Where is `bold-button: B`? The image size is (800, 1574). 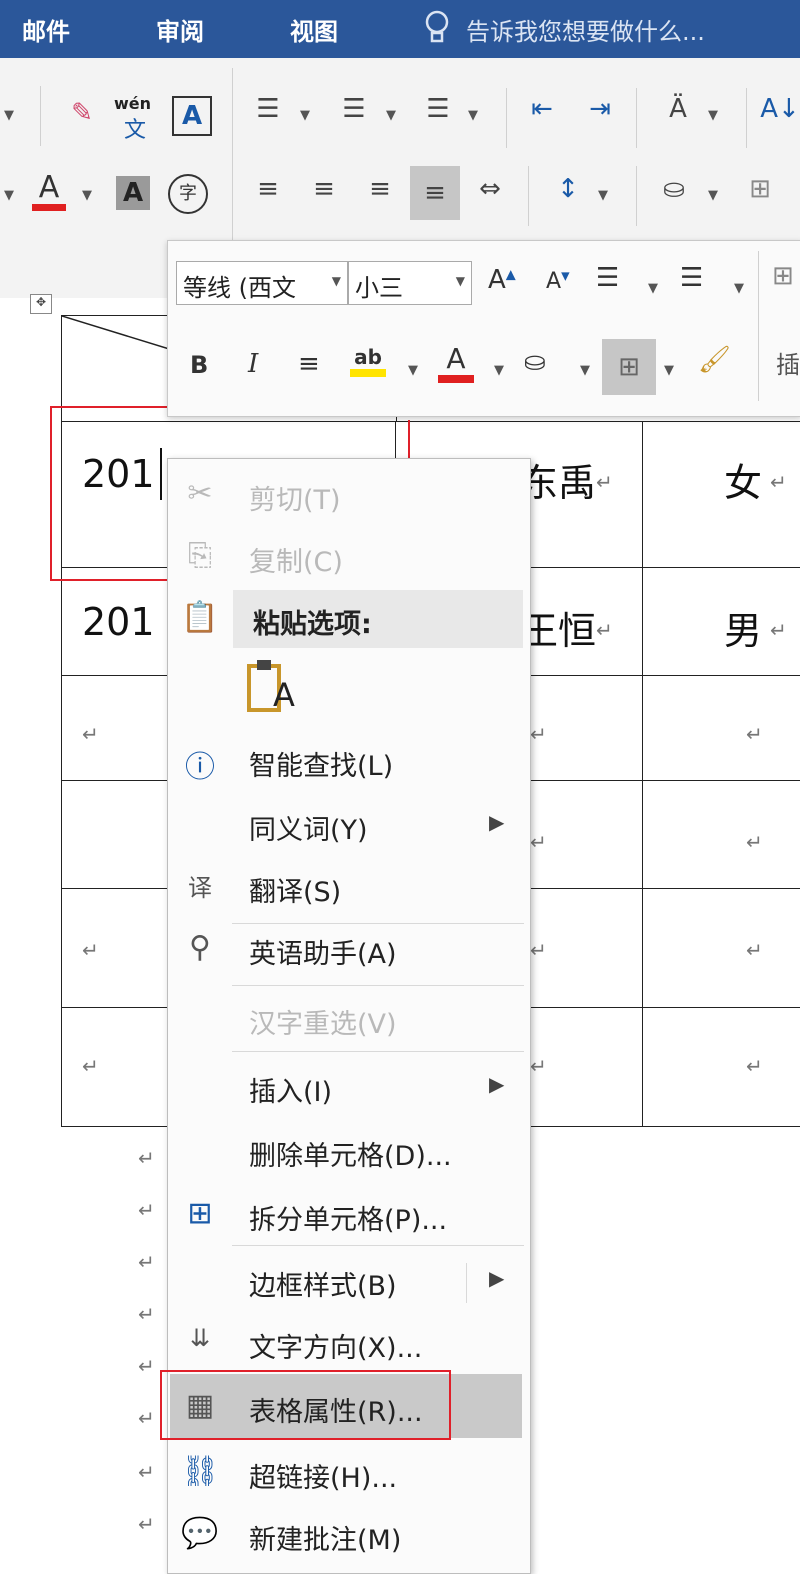 bold-button: B is located at coordinates (199, 365).